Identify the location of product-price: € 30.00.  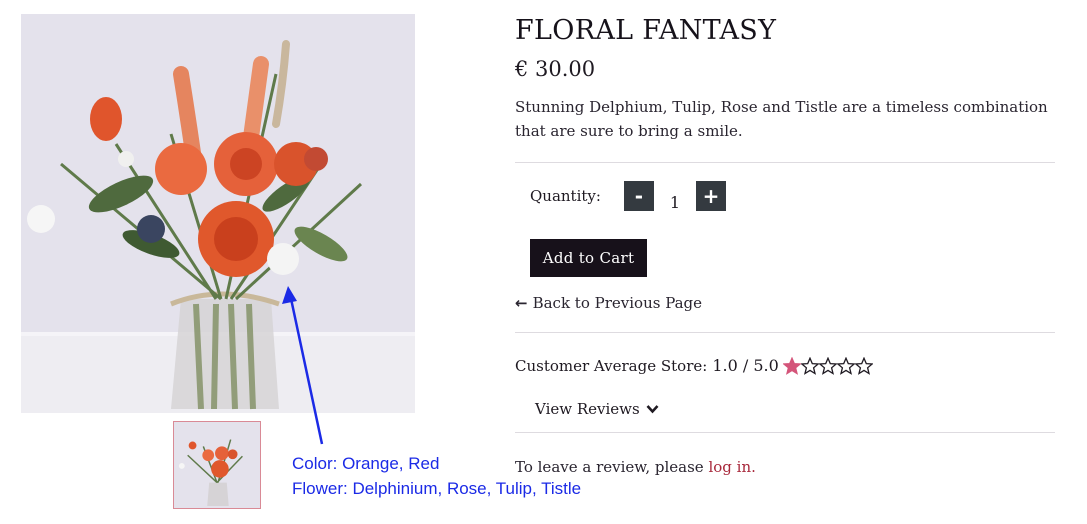
(555, 69).